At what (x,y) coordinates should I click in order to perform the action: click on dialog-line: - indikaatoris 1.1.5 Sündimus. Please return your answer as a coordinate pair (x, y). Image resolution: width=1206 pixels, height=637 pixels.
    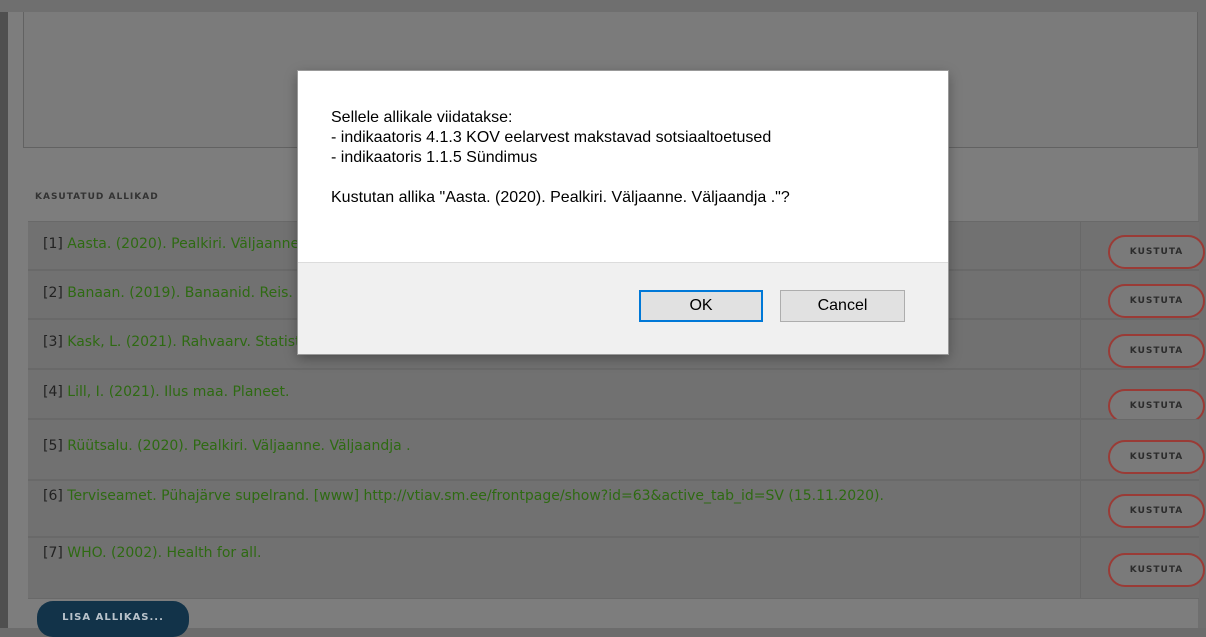
    Looking at the image, I should click on (434, 157).